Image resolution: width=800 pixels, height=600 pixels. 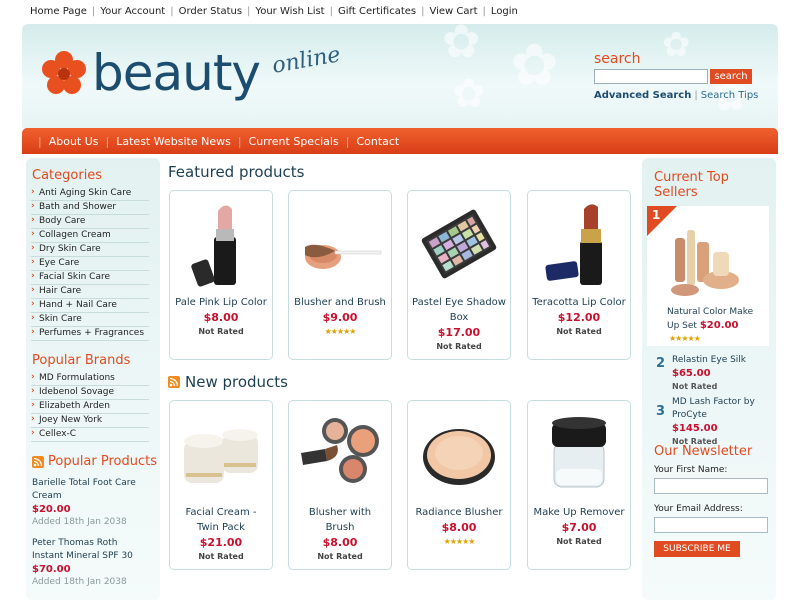 What do you see at coordinates (221, 454) in the screenshot?
I see `product-image-facial-cream` at bounding box center [221, 454].